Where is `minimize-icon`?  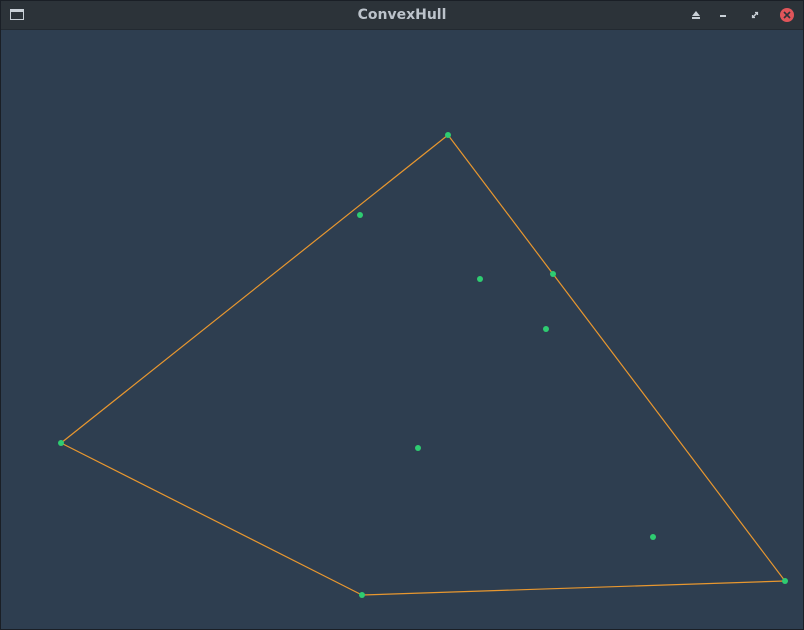
minimize-icon is located at coordinates (723, 16).